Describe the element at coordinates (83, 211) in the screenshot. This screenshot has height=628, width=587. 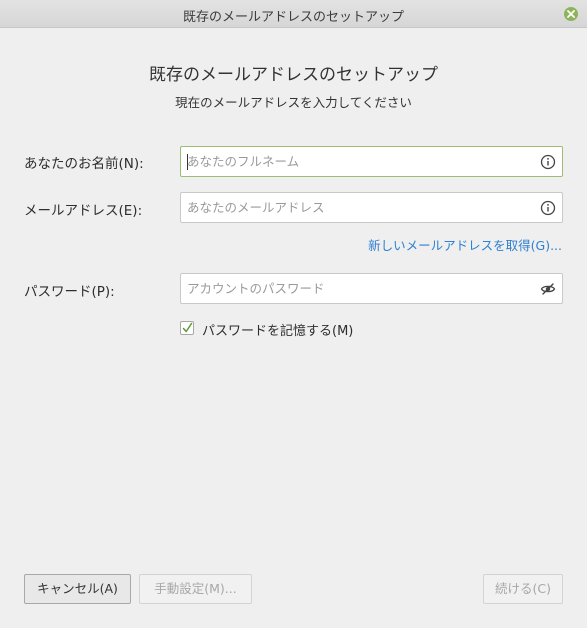
I see `email-label: メールアドレス(E):` at that location.